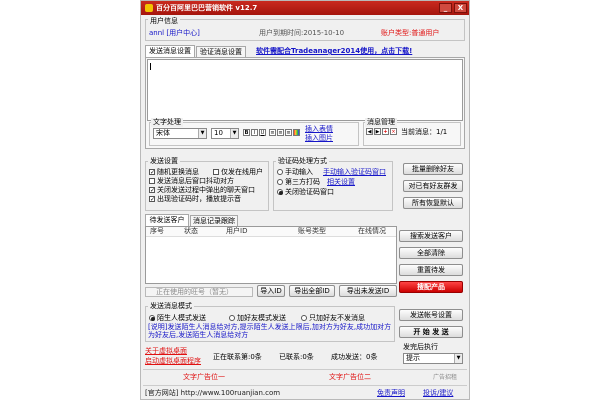  I want to click on mass-send-friends-button: 对已有好友群发, so click(433, 186).